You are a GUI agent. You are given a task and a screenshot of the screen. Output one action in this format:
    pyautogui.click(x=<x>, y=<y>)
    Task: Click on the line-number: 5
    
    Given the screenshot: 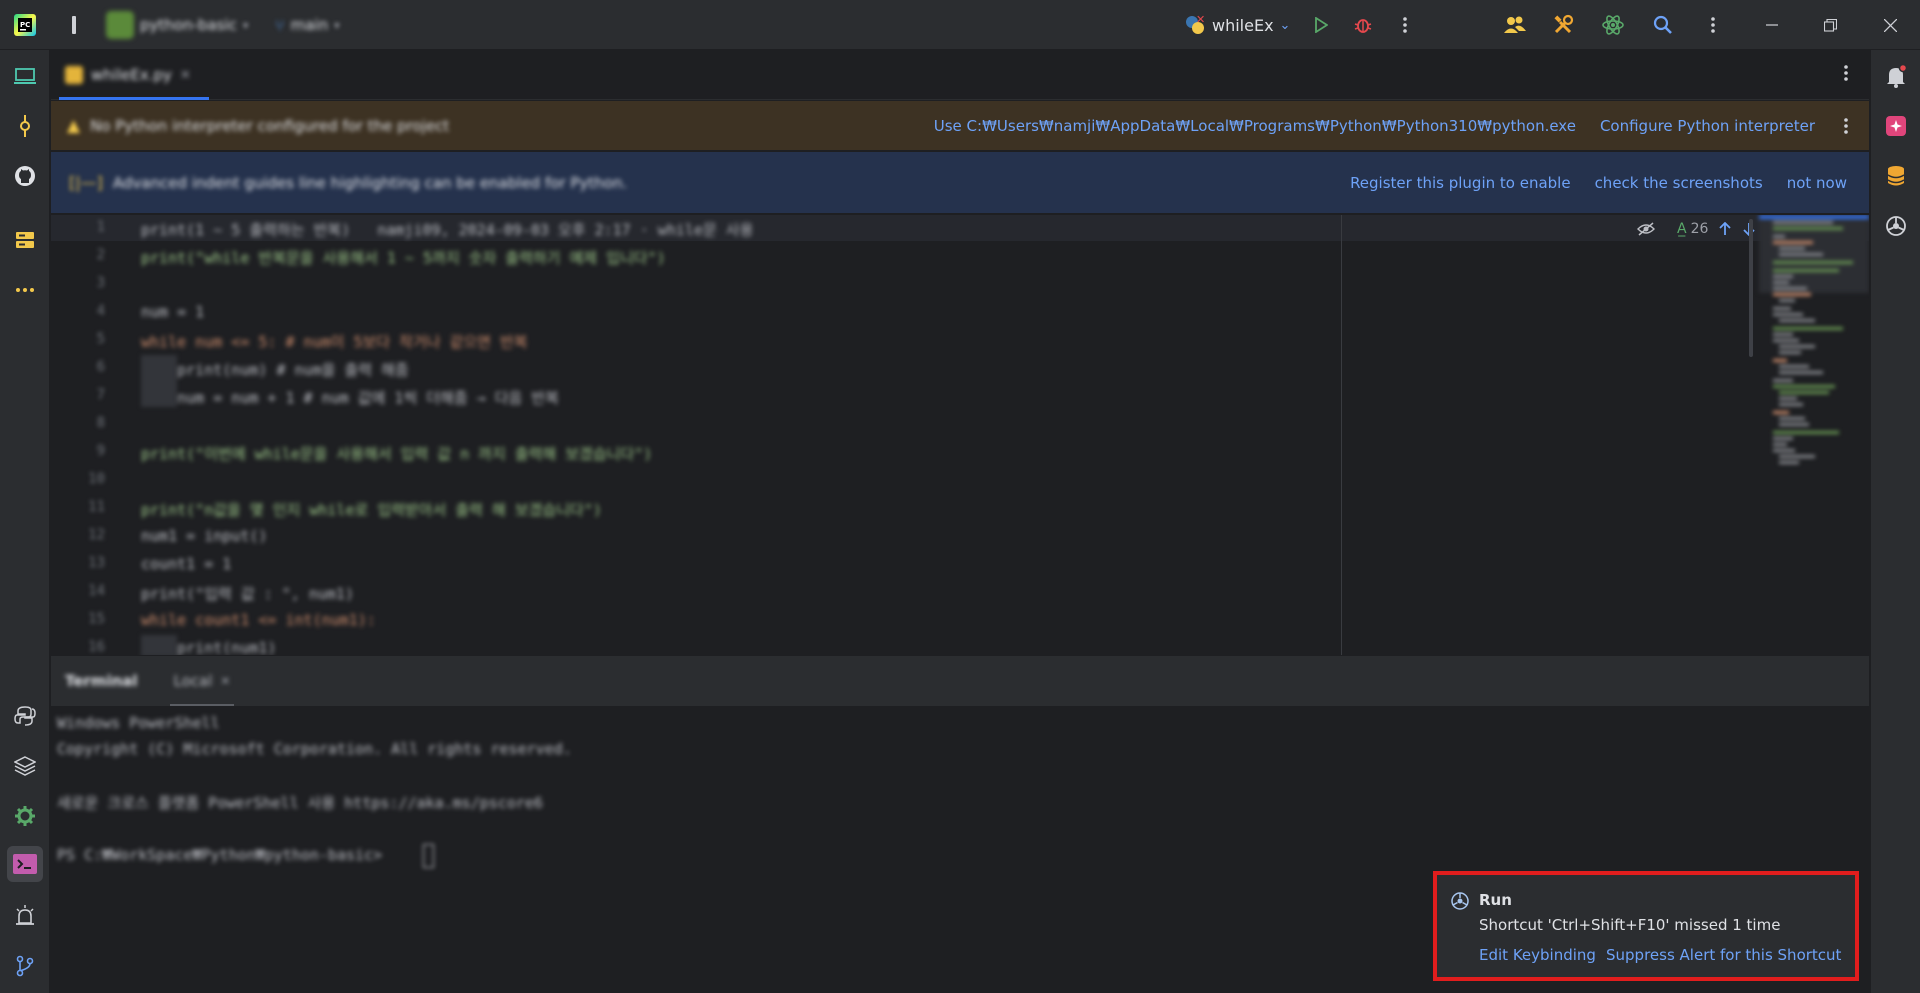 What is the action you would take?
    pyautogui.click(x=100, y=339)
    